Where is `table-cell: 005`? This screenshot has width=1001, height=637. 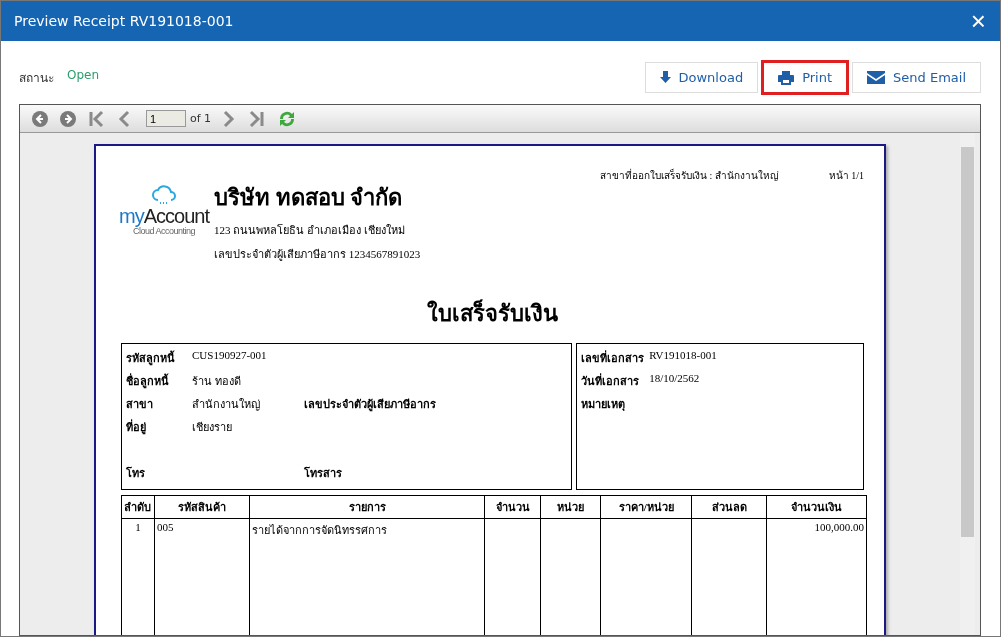
table-cell: 005 is located at coordinates (165, 527).